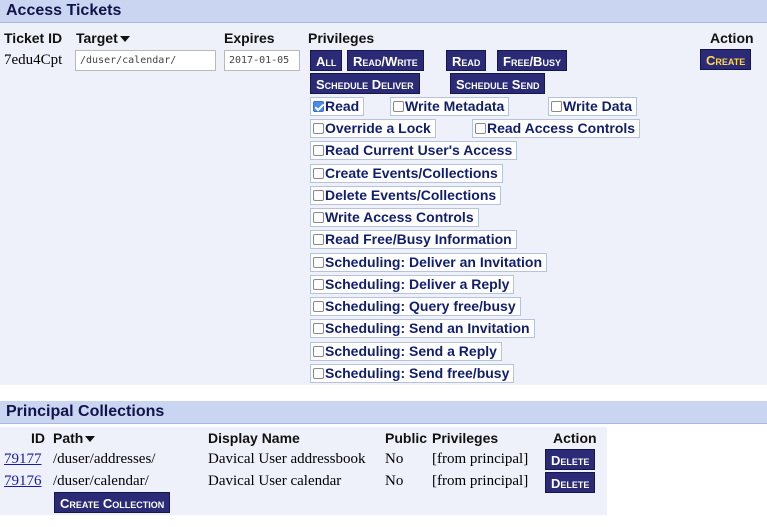  Describe the element at coordinates (406, 438) in the screenshot. I see `public-header: Public` at that location.